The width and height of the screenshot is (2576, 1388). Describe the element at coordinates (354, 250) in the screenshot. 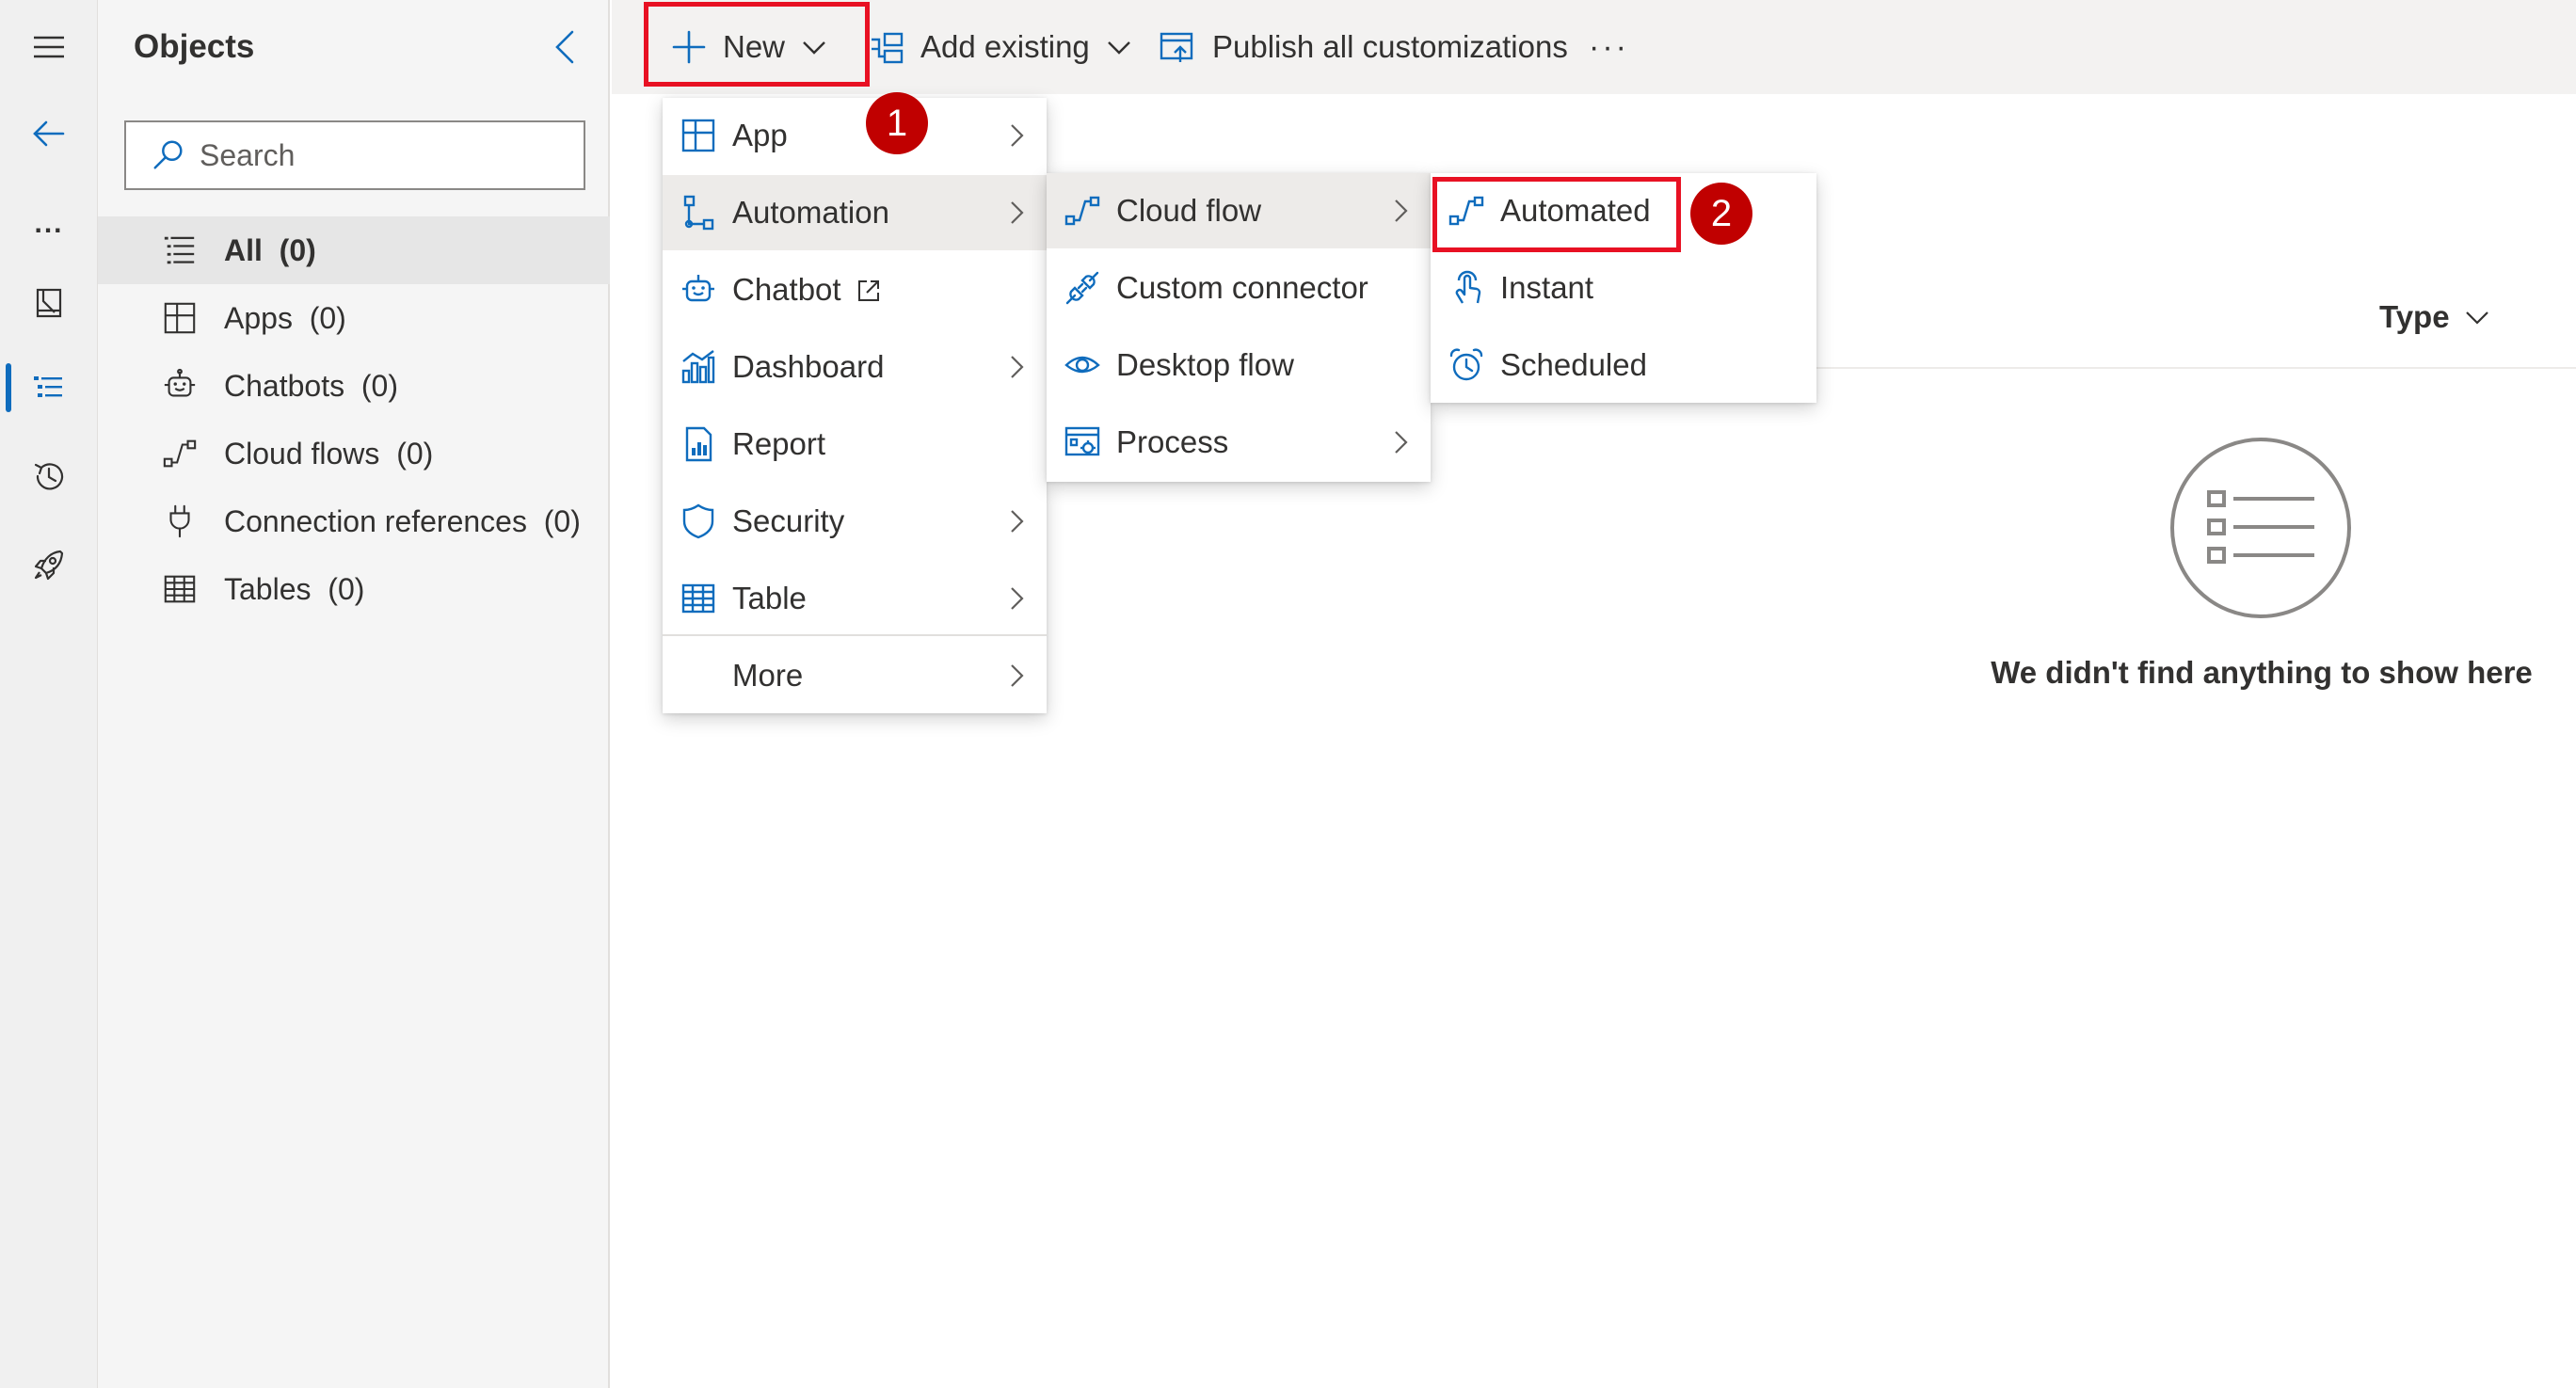

I see `tree-item-all: All (0)` at that location.